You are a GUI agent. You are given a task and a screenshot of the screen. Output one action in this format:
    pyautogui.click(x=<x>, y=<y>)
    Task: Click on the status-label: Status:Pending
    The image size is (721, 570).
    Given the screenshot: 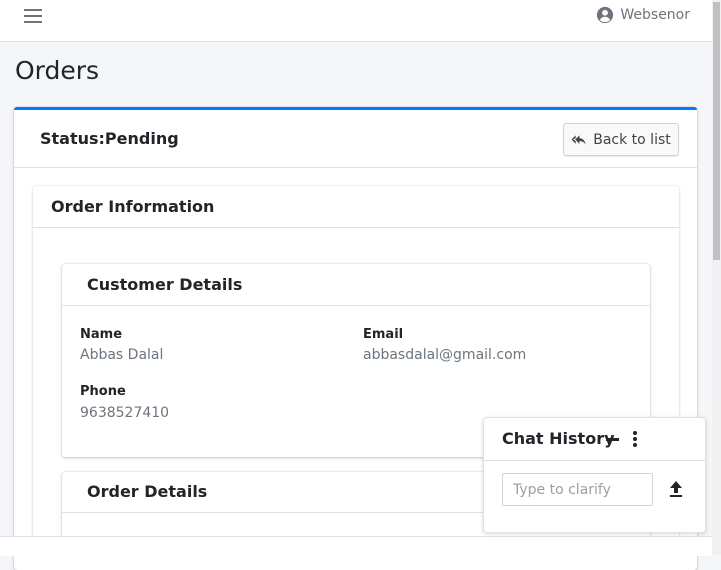 What is the action you would take?
    pyautogui.click(x=109, y=138)
    